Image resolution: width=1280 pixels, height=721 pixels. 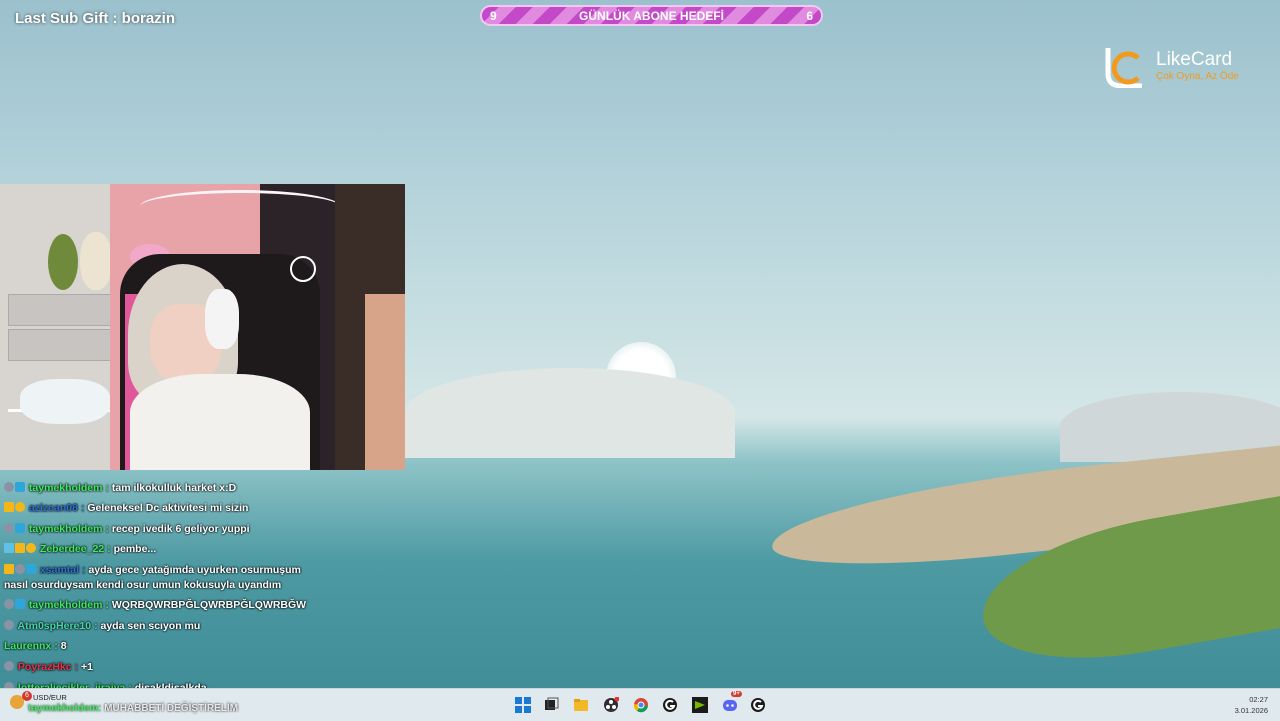 I want to click on bunny-plush, so click(x=96, y=261).